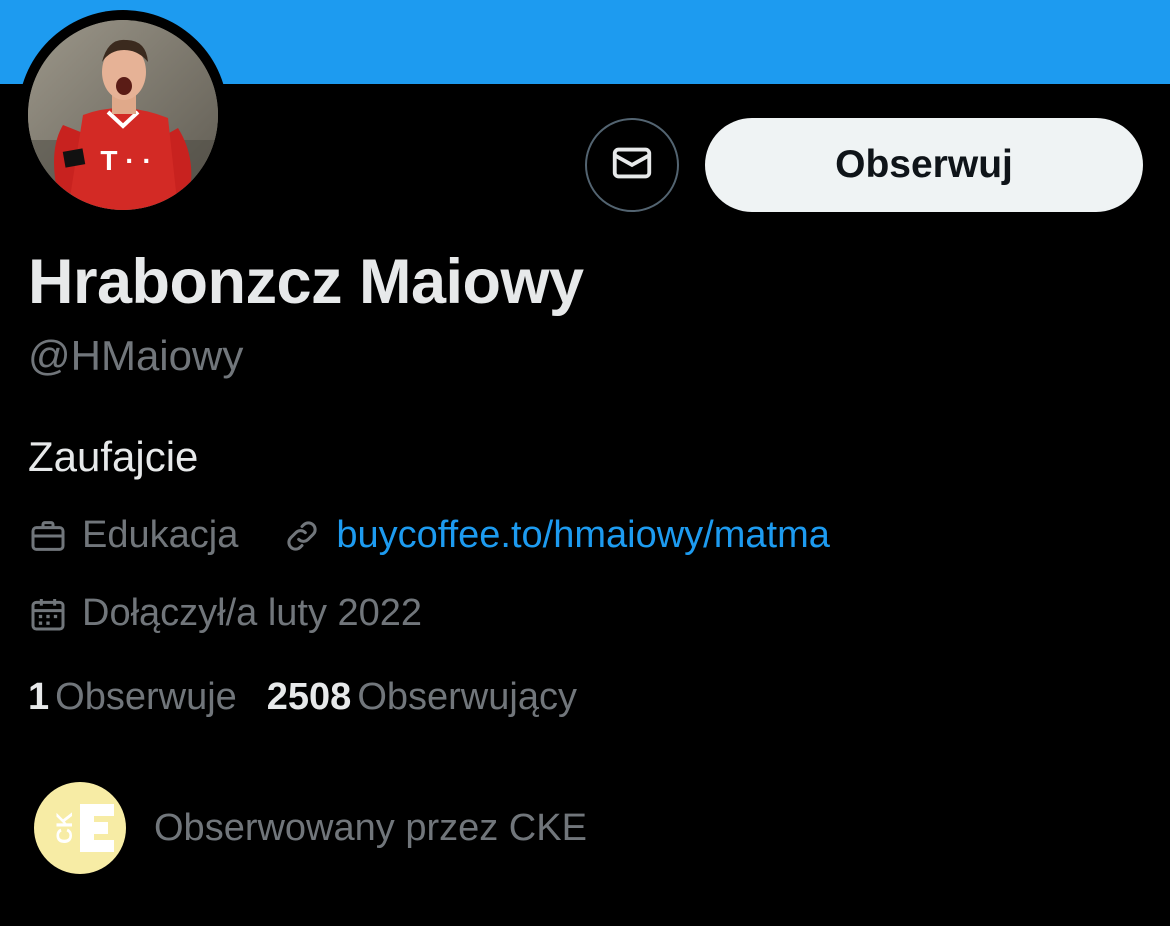 The height and width of the screenshot is (926, 1170). I want to click on calendar-icon, so click(48, 614).